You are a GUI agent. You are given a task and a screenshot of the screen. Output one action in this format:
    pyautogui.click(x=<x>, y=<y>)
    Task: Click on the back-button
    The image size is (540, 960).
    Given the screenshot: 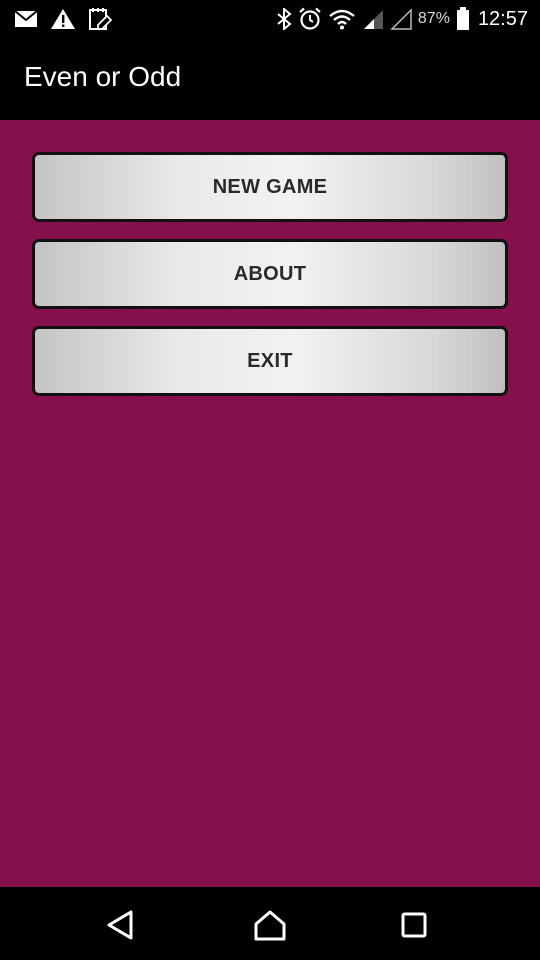 What is the action you would take?
    pyautogui.click(x=120, y=925)
    